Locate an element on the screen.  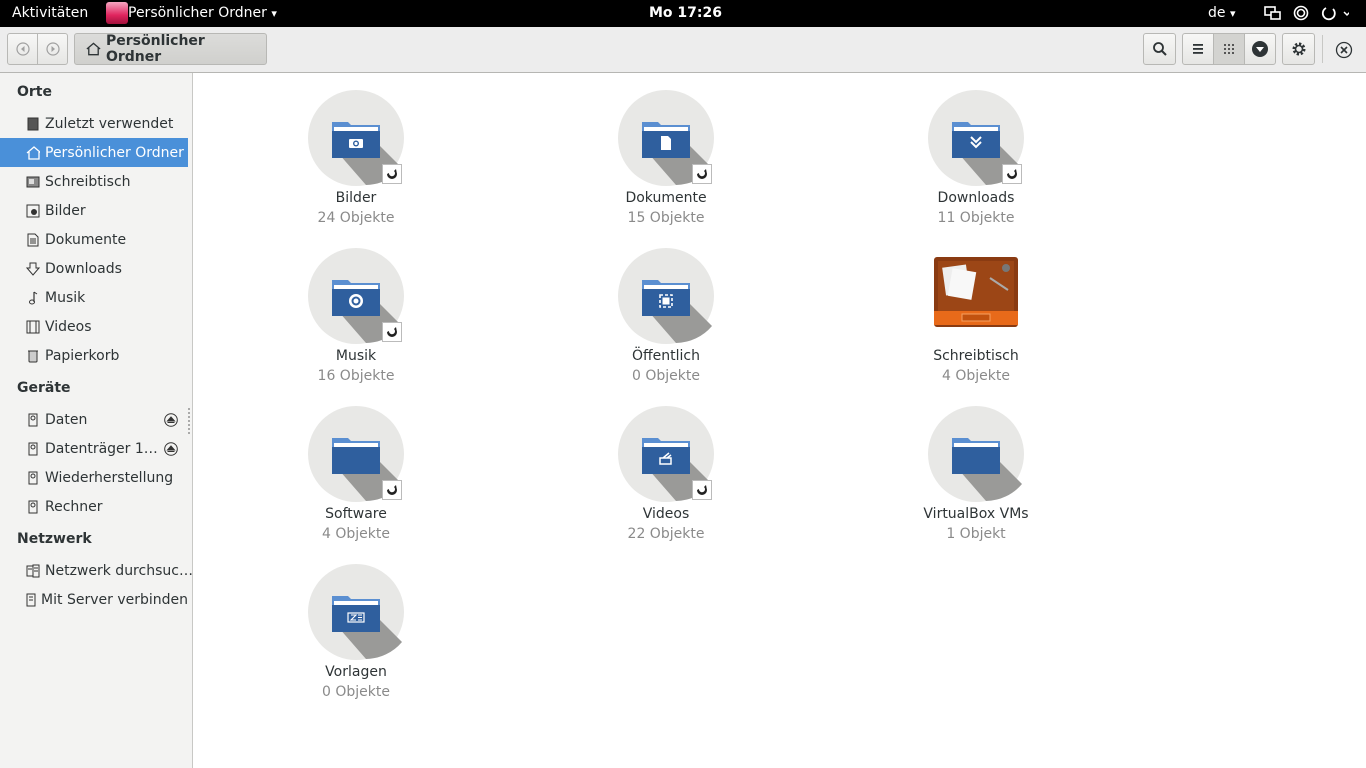
sidebar-heading-devices: Geräte is located at coordinates (44, 388).